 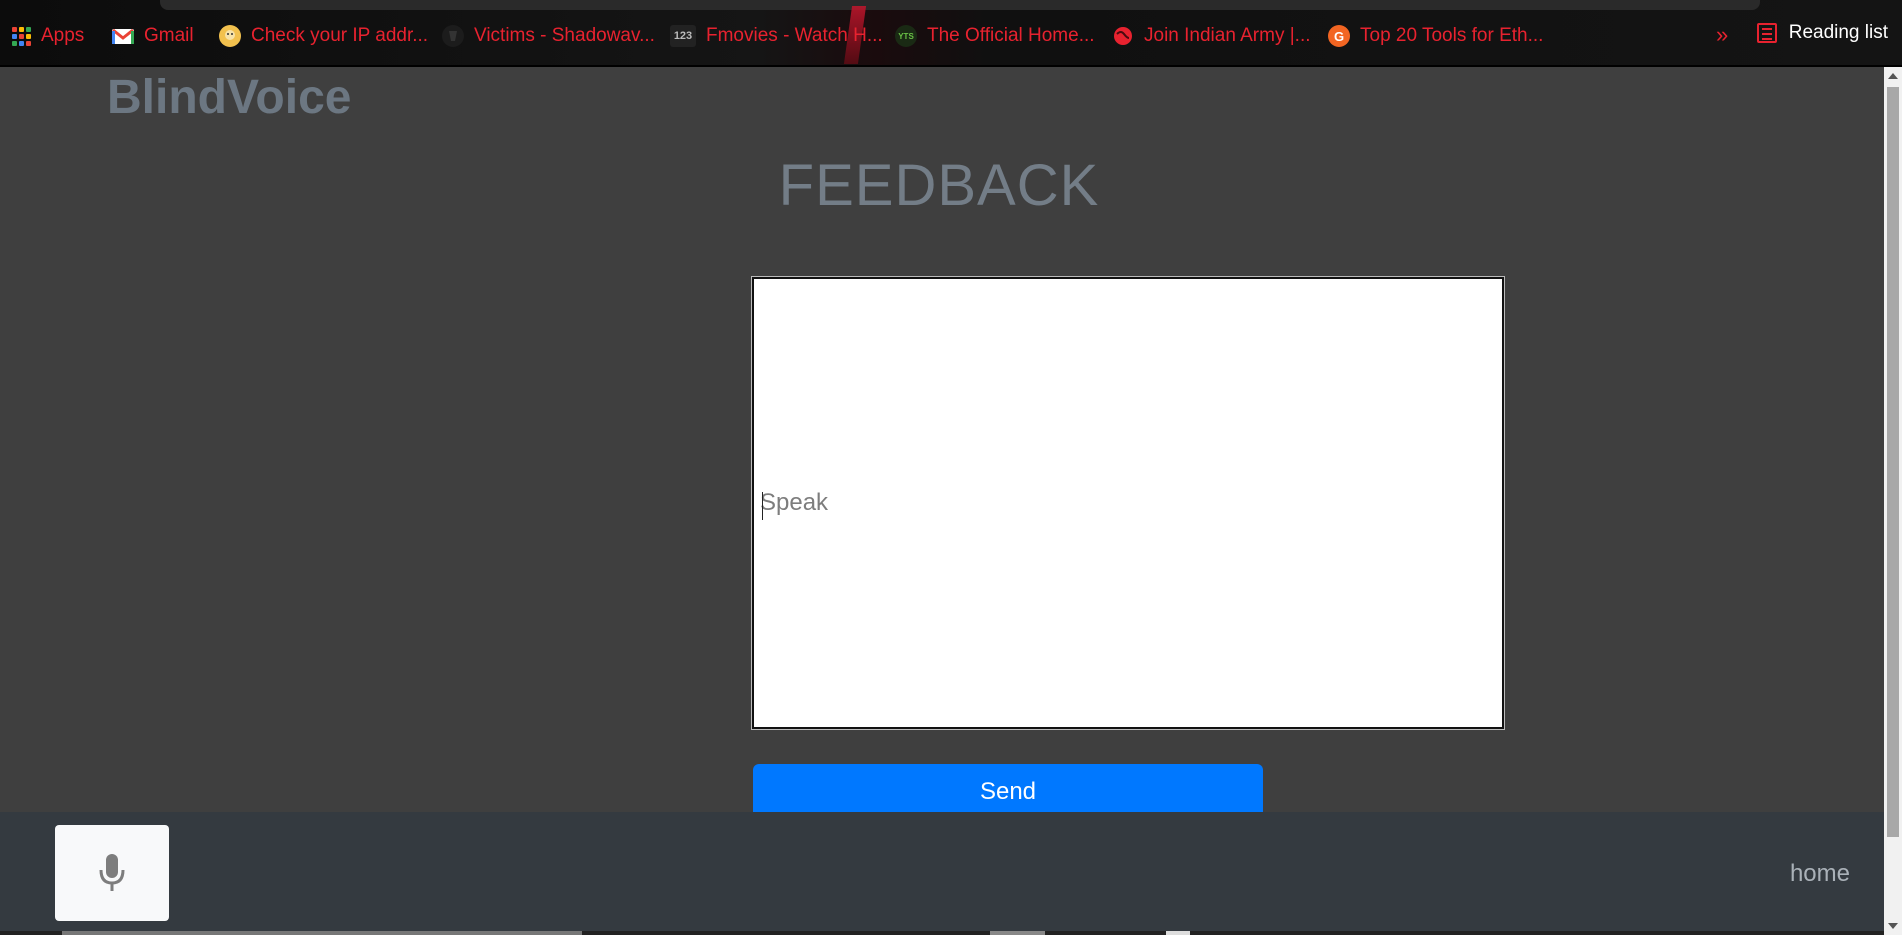 What do you see at coordinates (229, 97) in the screenshot?
I see `brand-logo: BlindVoice` at bounding box center [229, 97].